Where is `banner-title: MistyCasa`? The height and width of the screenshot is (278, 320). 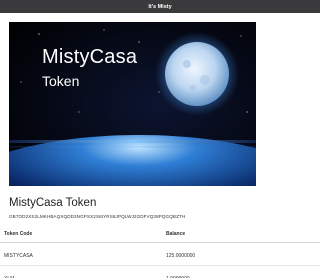
banner-title: MistyCasa is located at coordinates (90, 57).